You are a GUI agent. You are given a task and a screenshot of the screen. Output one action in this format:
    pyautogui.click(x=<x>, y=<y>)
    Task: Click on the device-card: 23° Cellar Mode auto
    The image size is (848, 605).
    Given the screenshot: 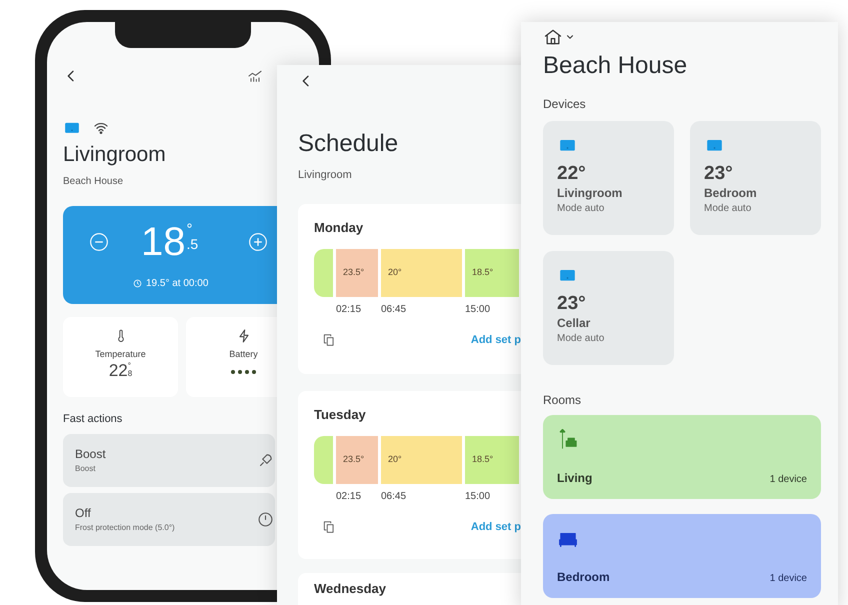 What is the action you would take?
    pyautogui.click(x=608, y=308)
    